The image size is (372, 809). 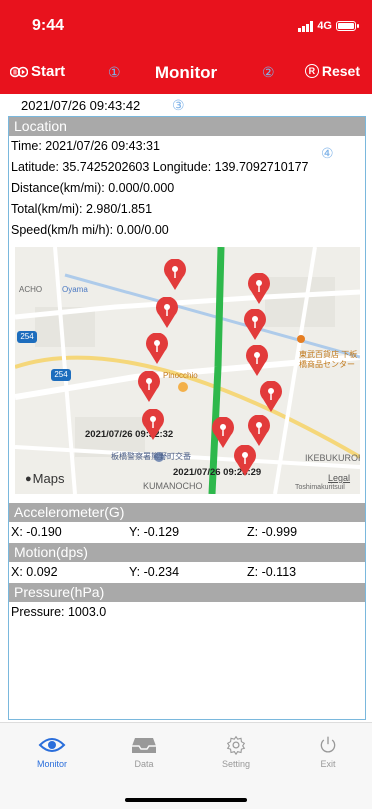 I want to click on map-label-acho: ACHO, so click(x=31, y=289).